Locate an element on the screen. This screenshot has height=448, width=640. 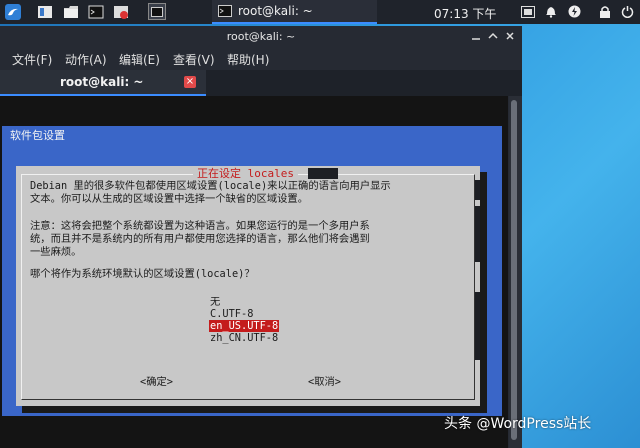
menu-bar: 文件(F) 动作(A) 编辑(E) 查看(V) 帮助(H) is located at coordinates (261, 59).